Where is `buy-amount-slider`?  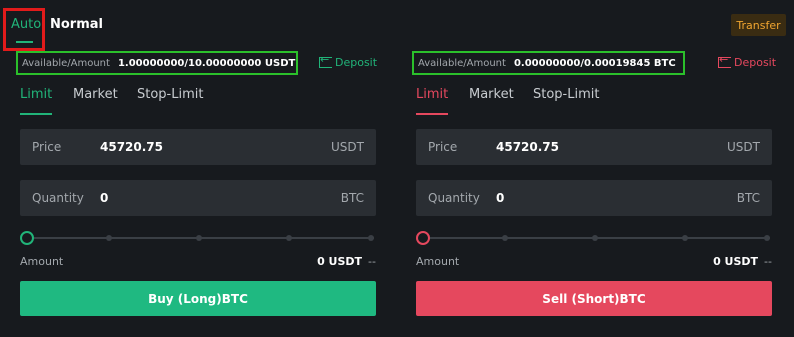 buy-amount-slider is located at coordinates (198, 238).